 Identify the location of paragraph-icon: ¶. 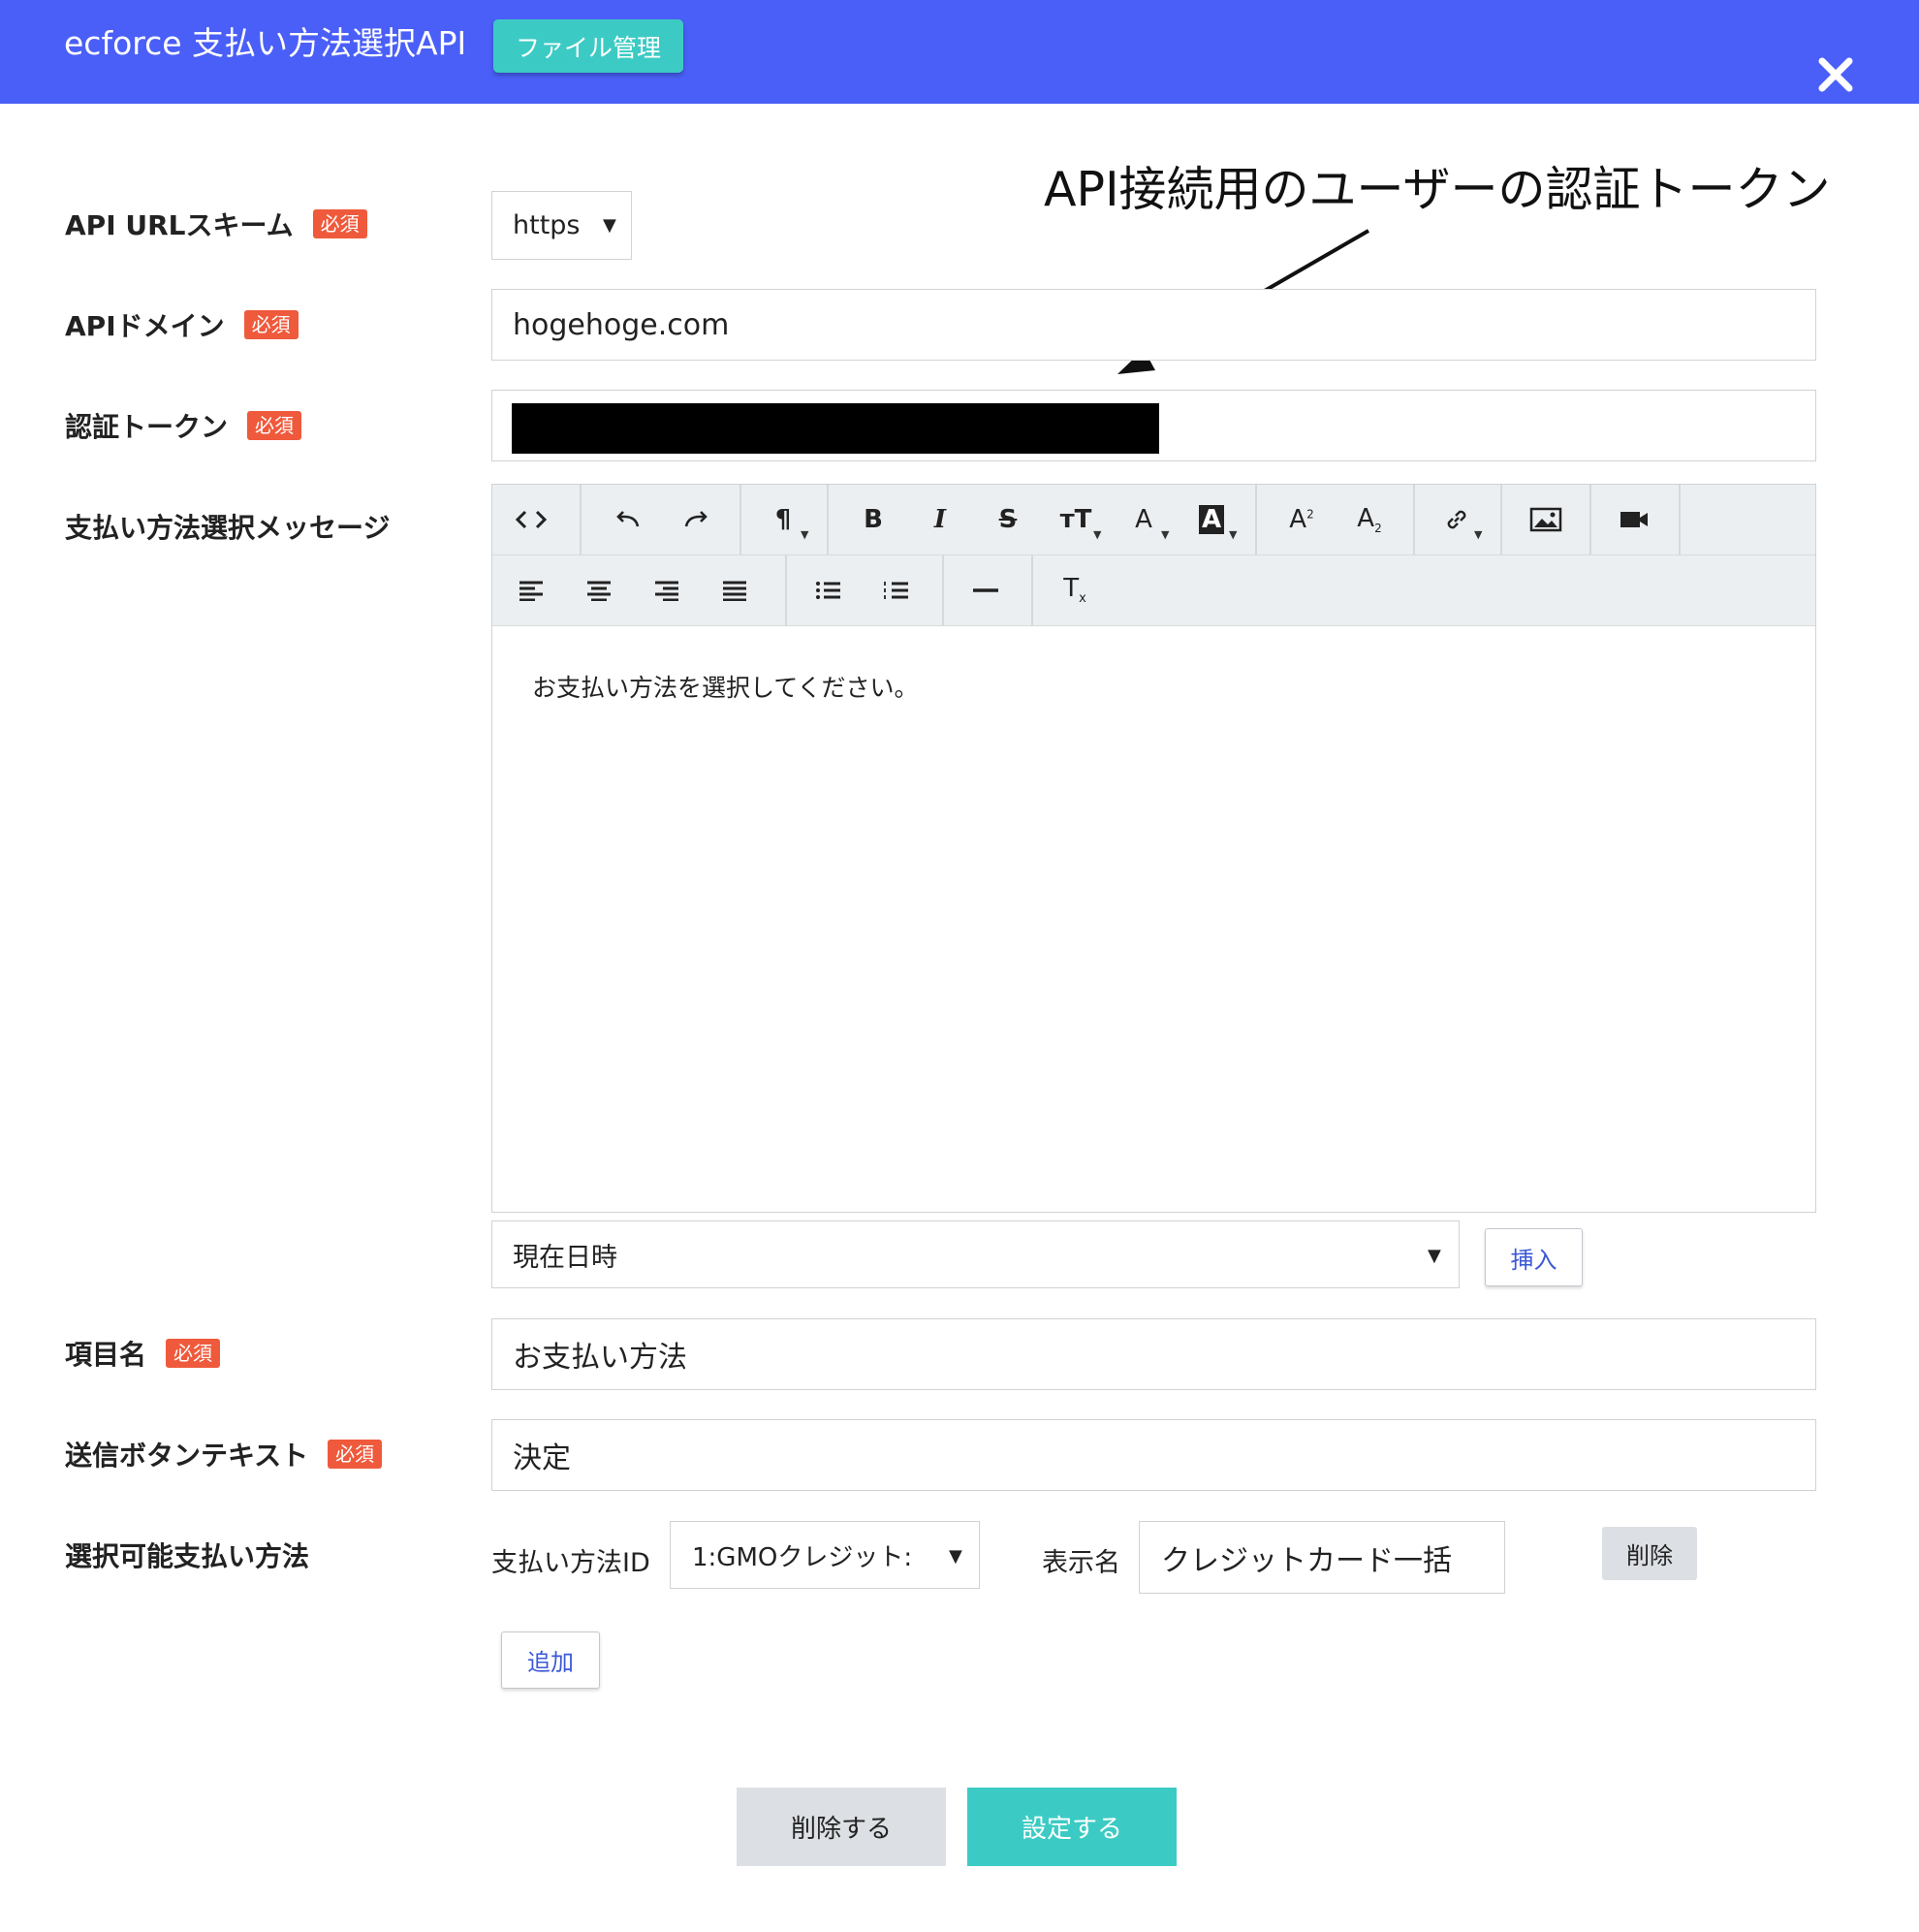
(783, 519).